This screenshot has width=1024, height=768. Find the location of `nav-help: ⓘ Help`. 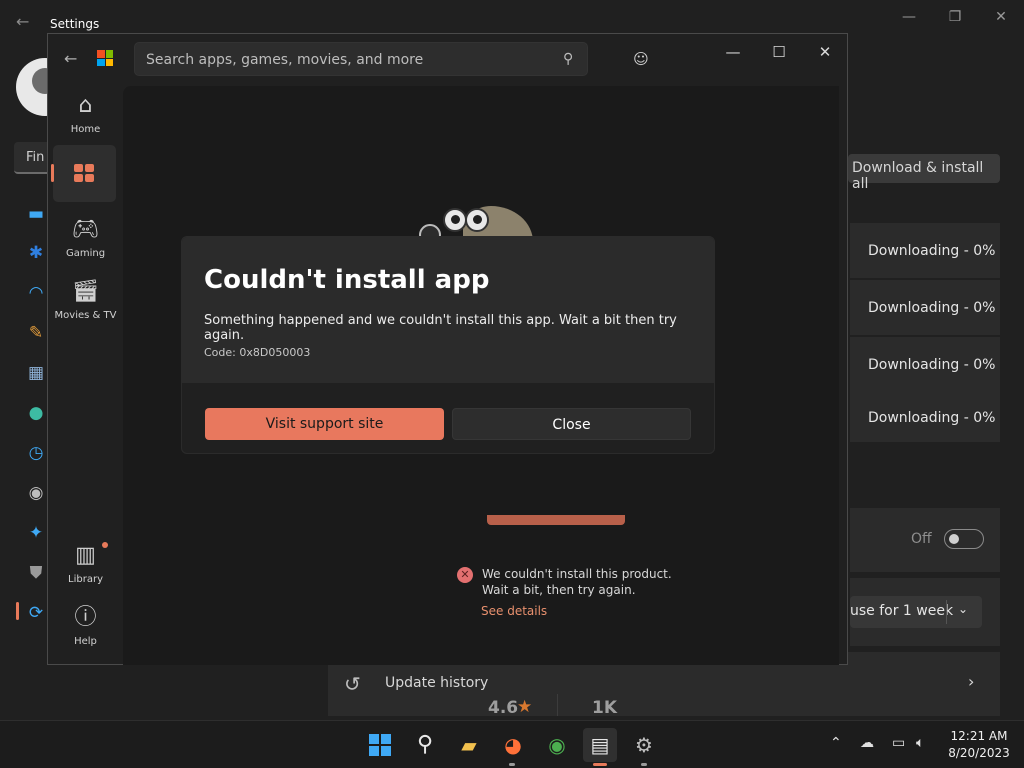

nav-help: ⓘ Help is located at coordinates (85, 625).